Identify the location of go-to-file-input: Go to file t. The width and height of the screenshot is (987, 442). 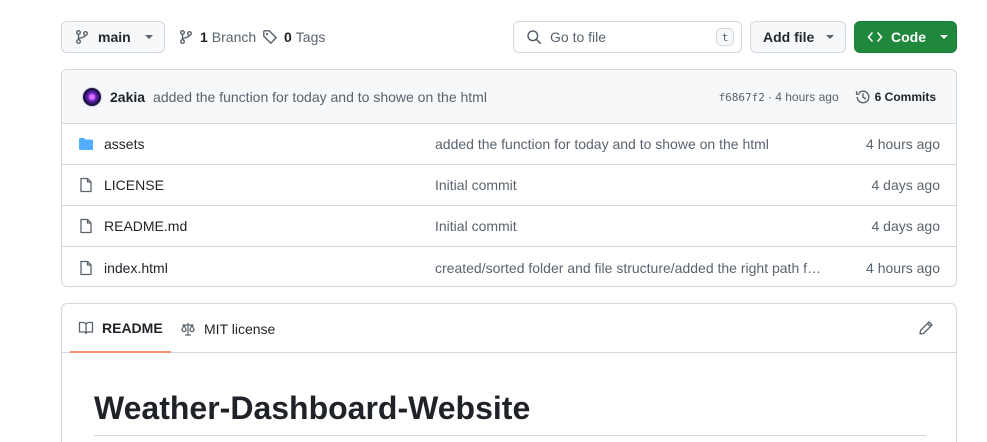
(627, 37).